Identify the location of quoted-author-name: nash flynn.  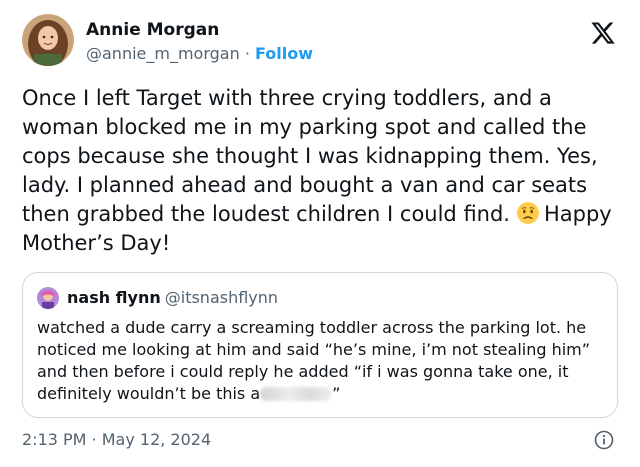
(114, 297).